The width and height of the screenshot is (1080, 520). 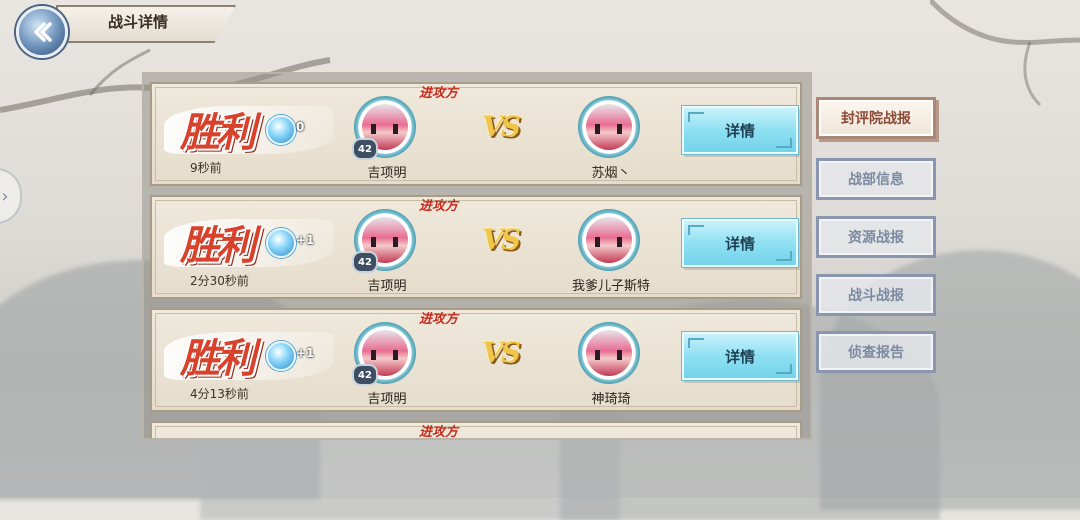 What do you see at coordinates (611, 399) in the screenshot?
I see `right-player-name: 神琦琦` at bounding box center [611, 399].